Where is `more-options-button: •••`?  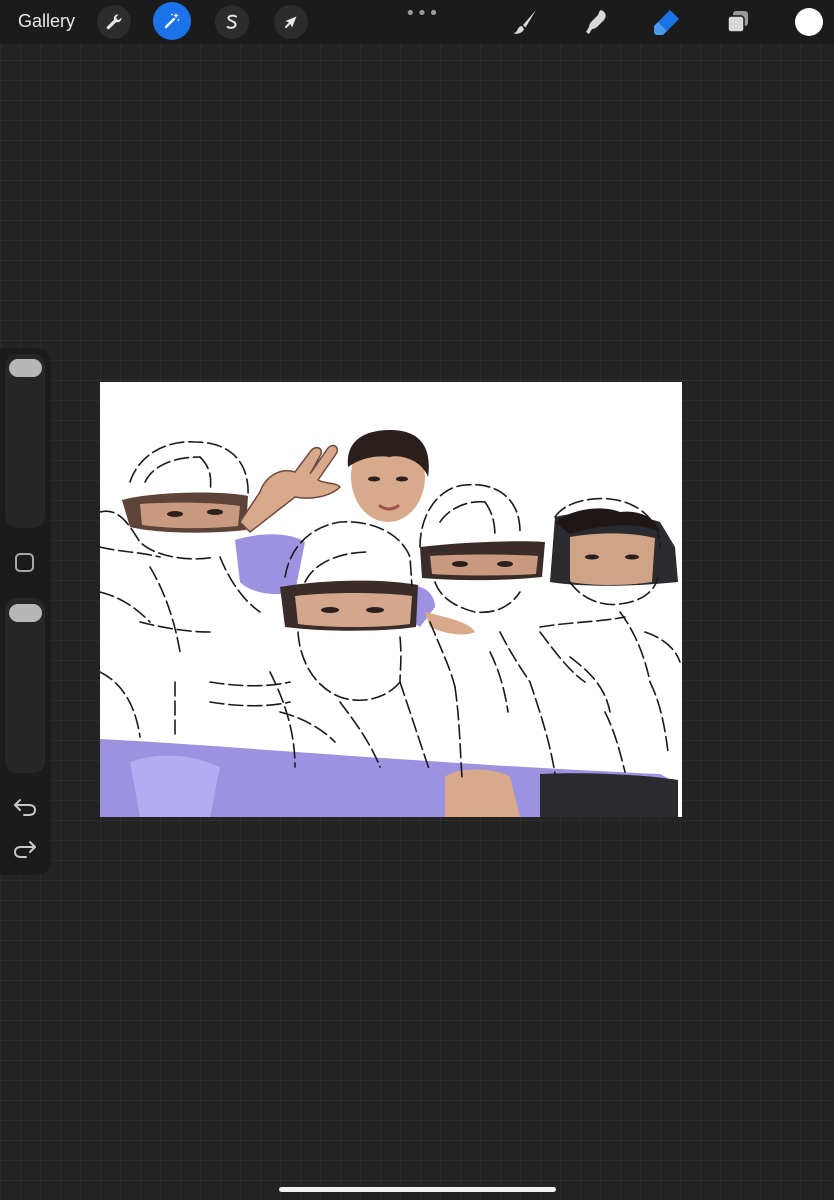 more-options-button: ••• is located at coordinates (422, 13).